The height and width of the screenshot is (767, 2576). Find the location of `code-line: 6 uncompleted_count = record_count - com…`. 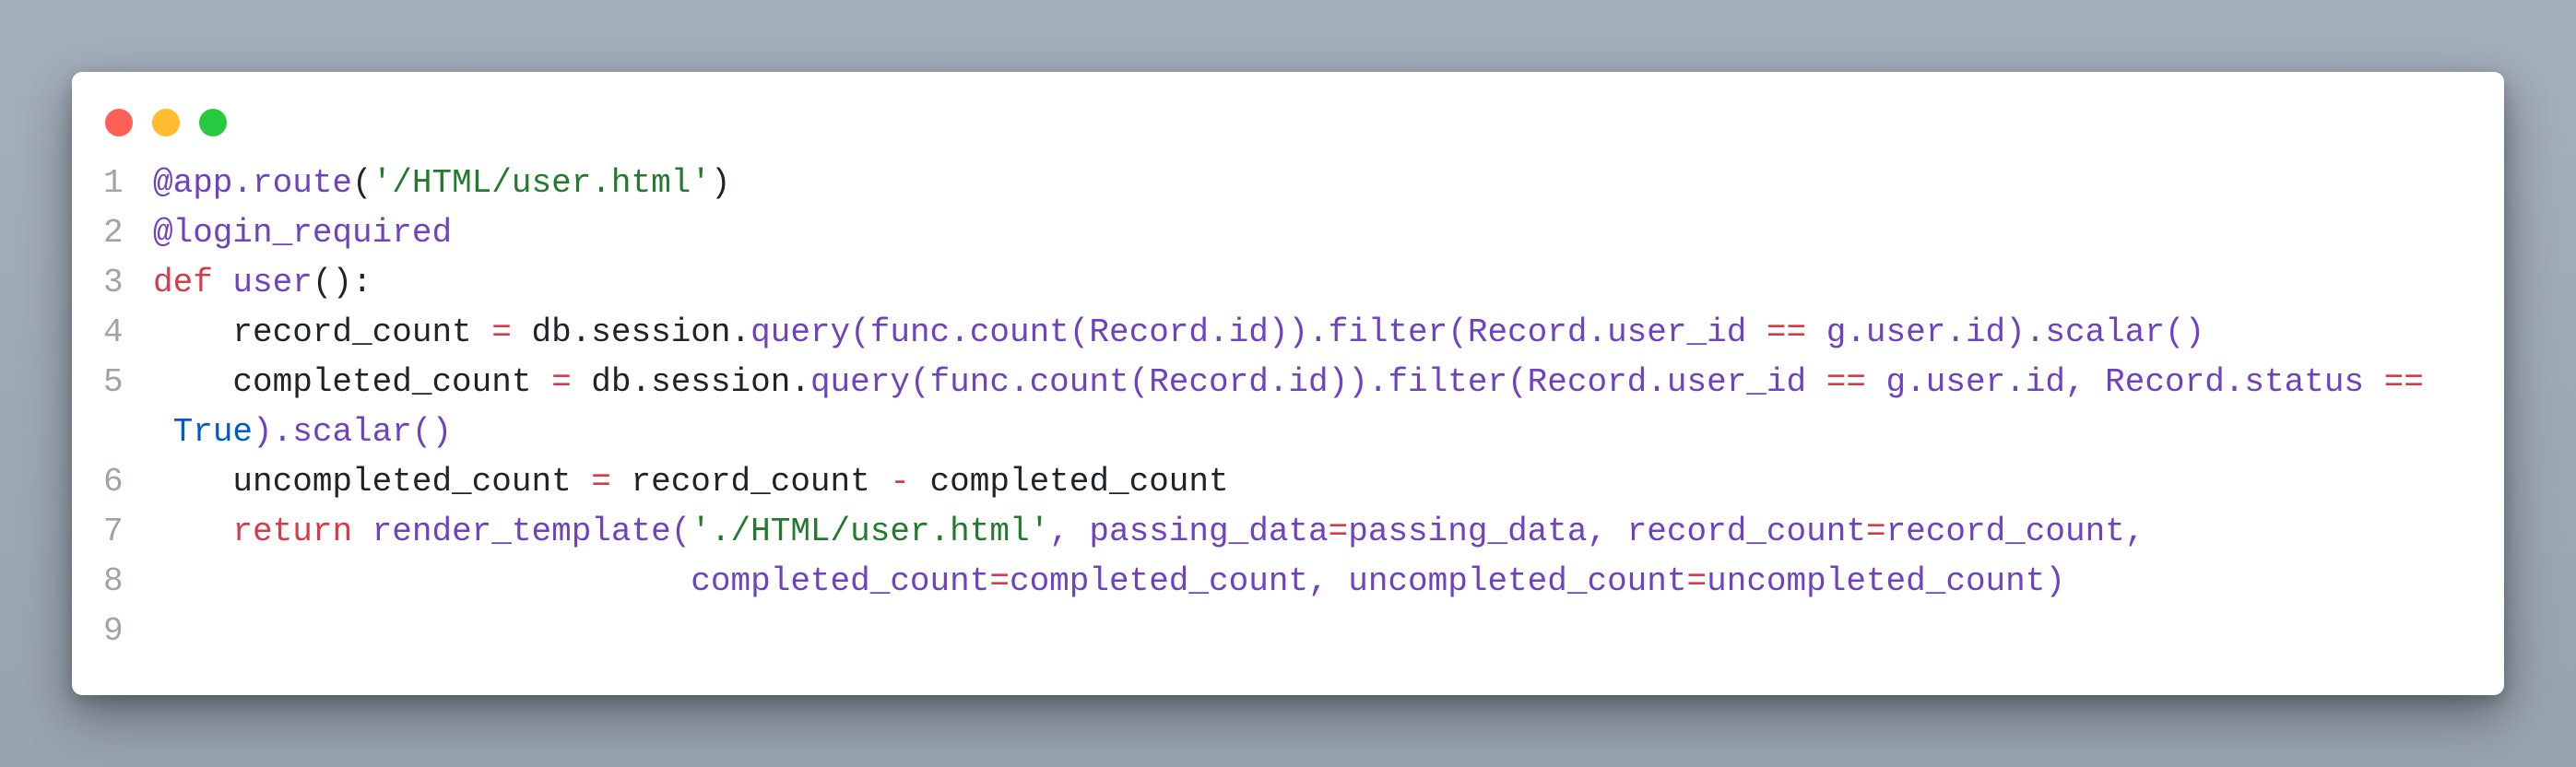

code-line: 6 uncompleted_count = record_count - com… is located at coordinates (1292, 482).